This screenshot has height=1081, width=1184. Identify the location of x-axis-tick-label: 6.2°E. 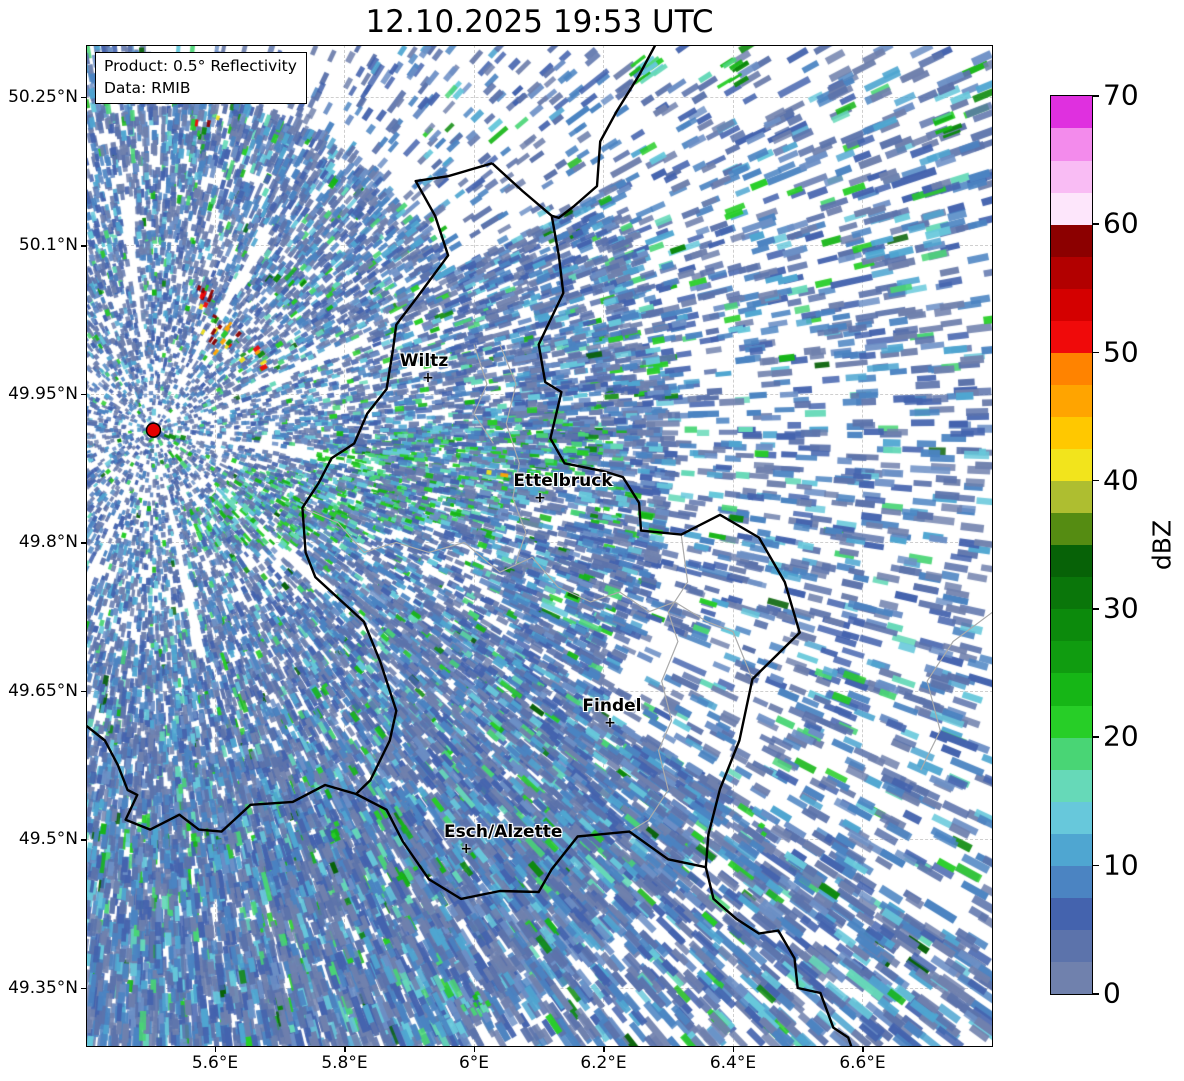
(603, 1063).